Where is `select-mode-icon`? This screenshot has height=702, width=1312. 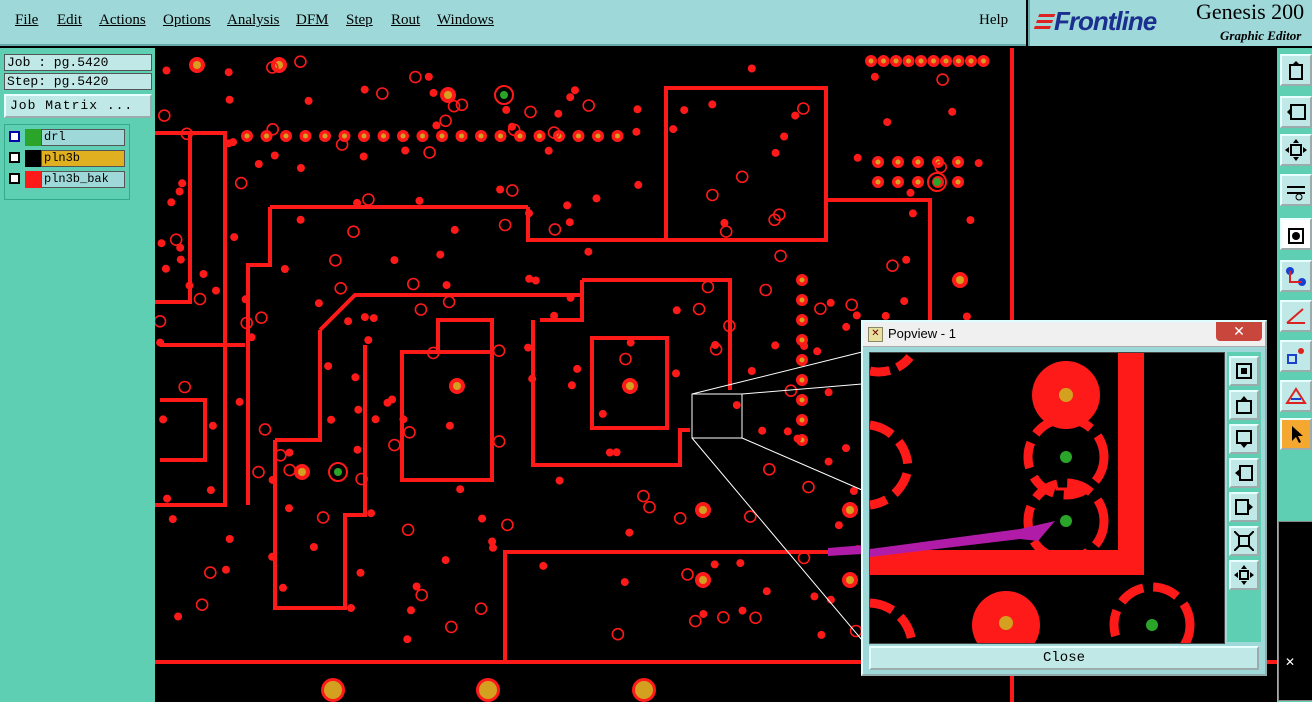
select-mode-icon is located at coordinates (1296, 236).